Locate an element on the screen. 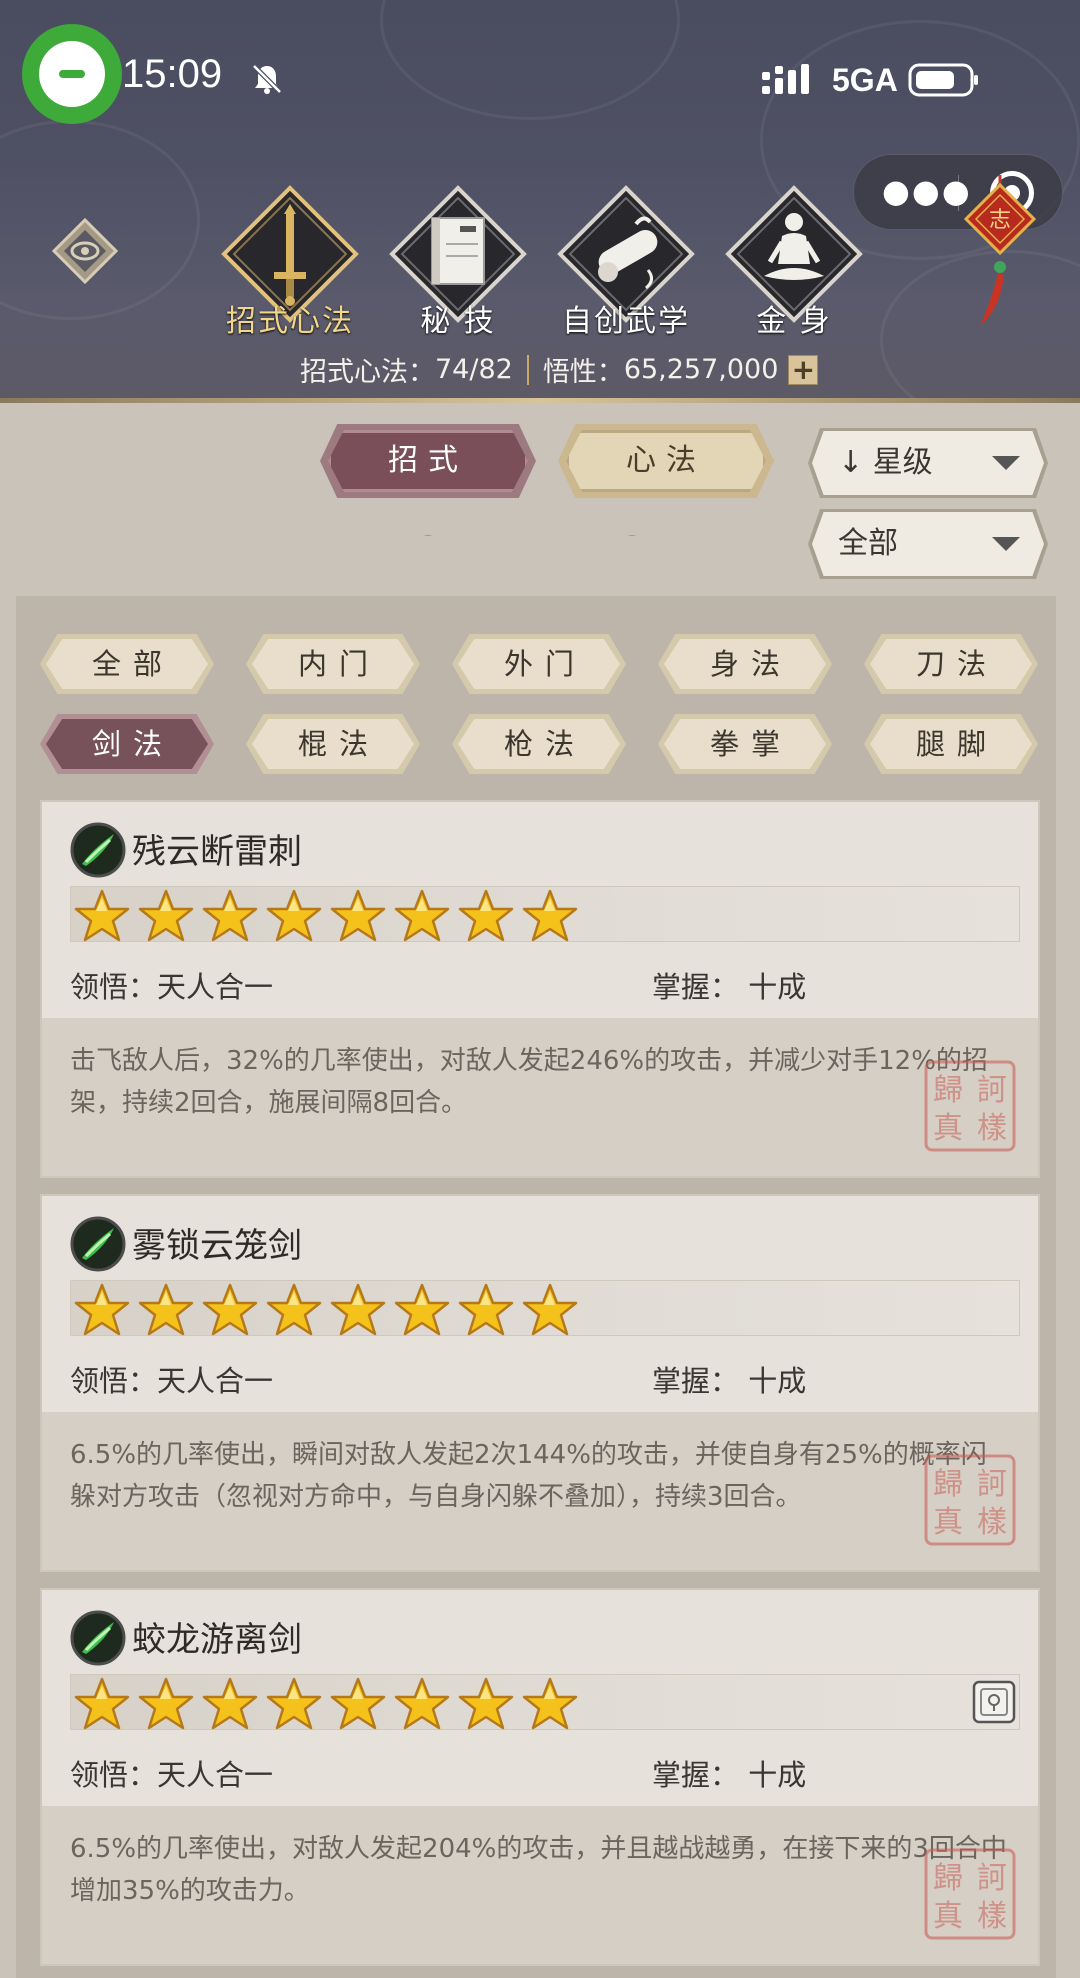 The image size is (1080, 1978). add-insight-button: + is located at coordinates (803, 369).